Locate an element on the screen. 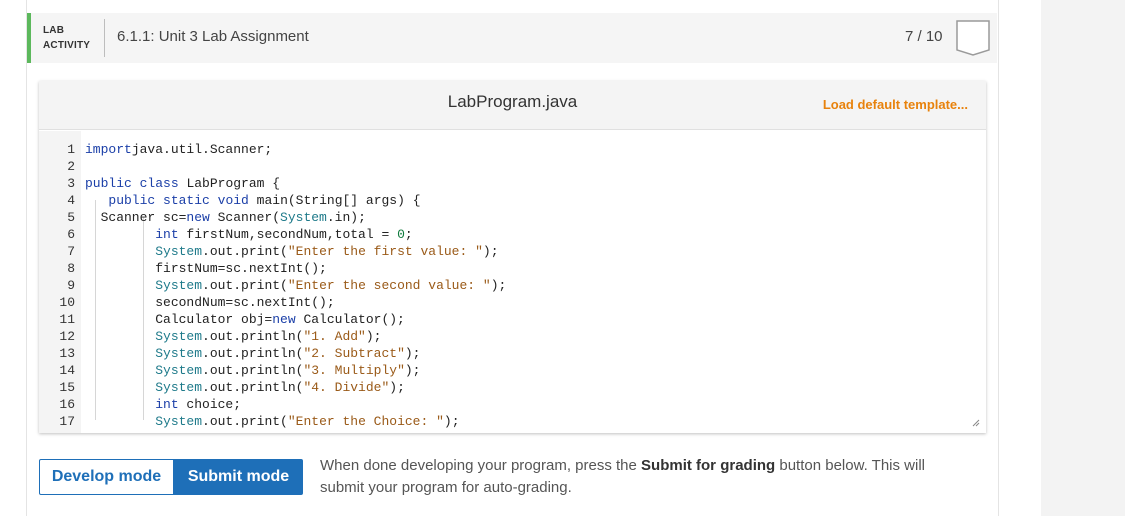  code-token: main(String[] args) { is located at coordinates (334, 200).